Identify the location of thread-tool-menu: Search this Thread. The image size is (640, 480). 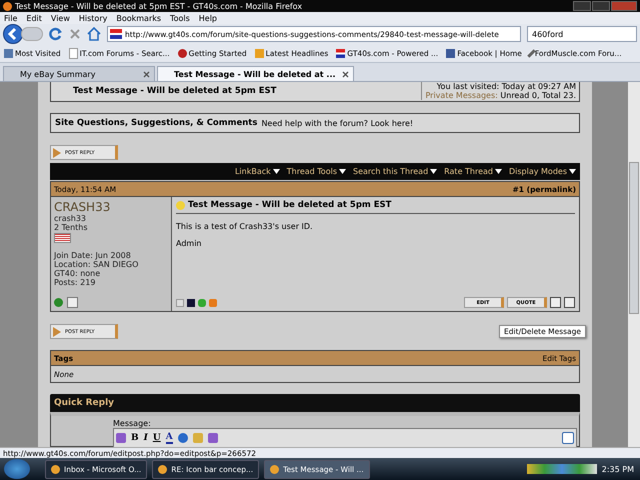
(395, 171).